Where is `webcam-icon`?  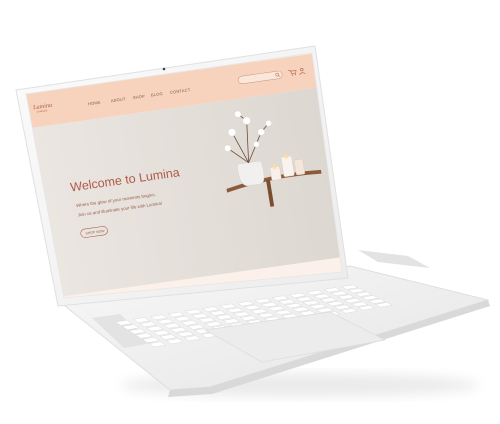
webcam-icon is located at coordinates (164, 69).